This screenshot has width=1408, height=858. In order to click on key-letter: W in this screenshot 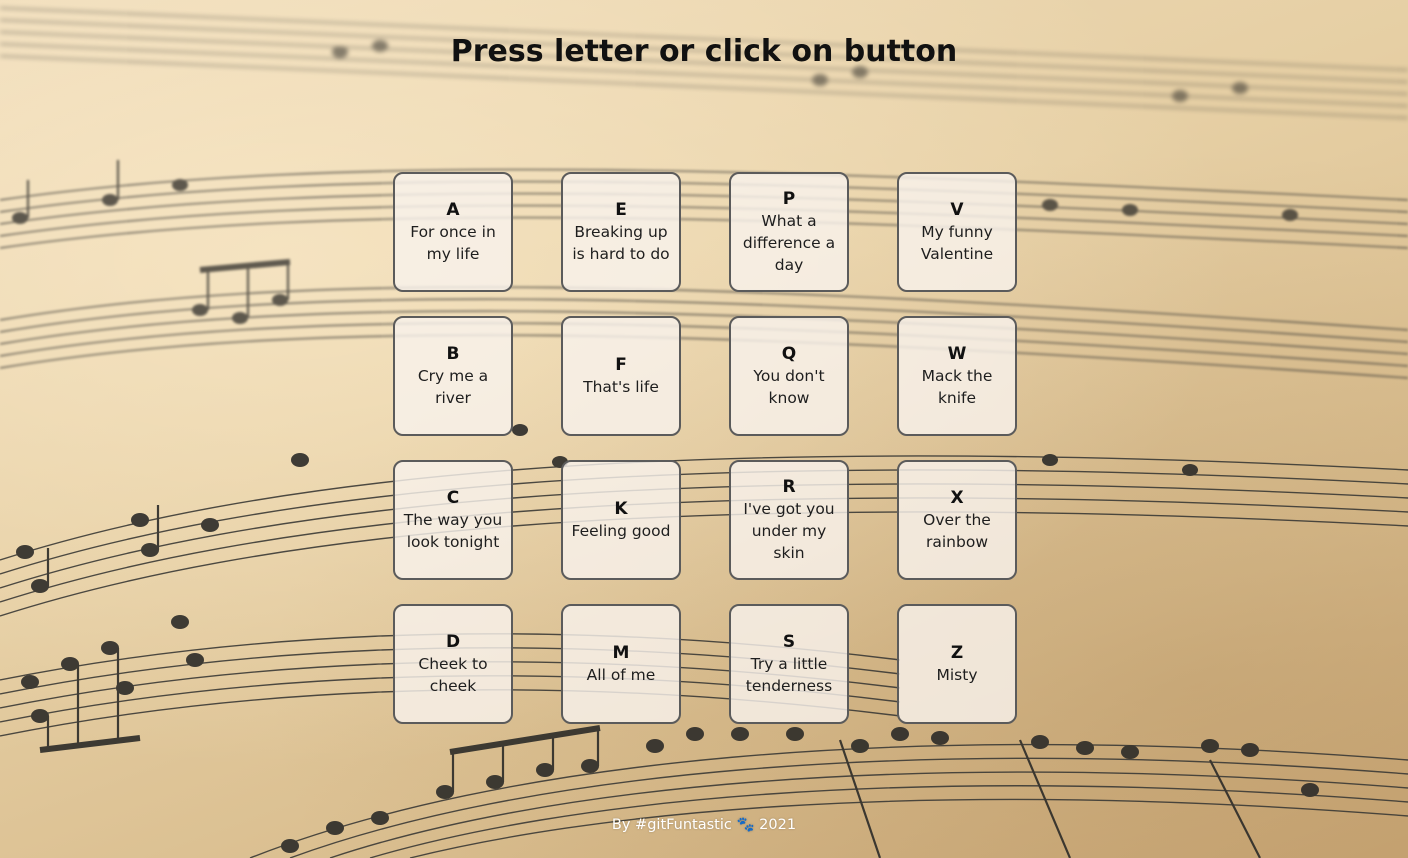, I will do `click(957, 354)`.